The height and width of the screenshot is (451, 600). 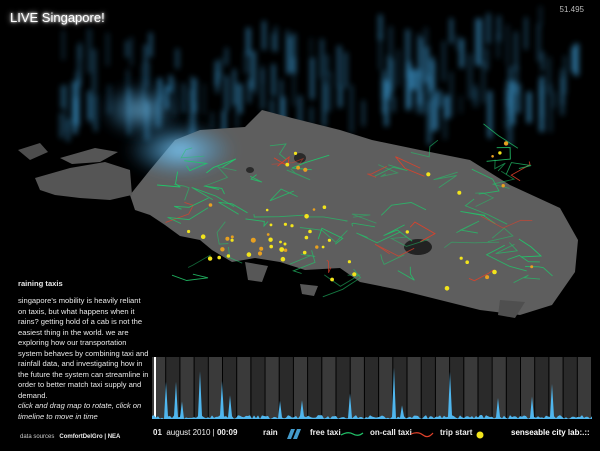 I want to click on western-islands, so click(x=83, y=181).